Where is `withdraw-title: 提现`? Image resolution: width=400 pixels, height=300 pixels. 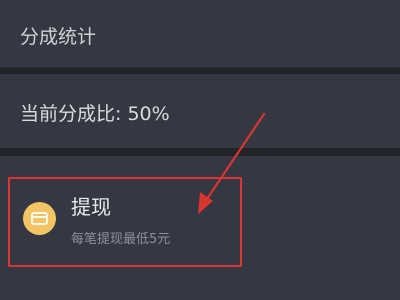 withdraw-title: 提现 is located at coordinates (91, 207).